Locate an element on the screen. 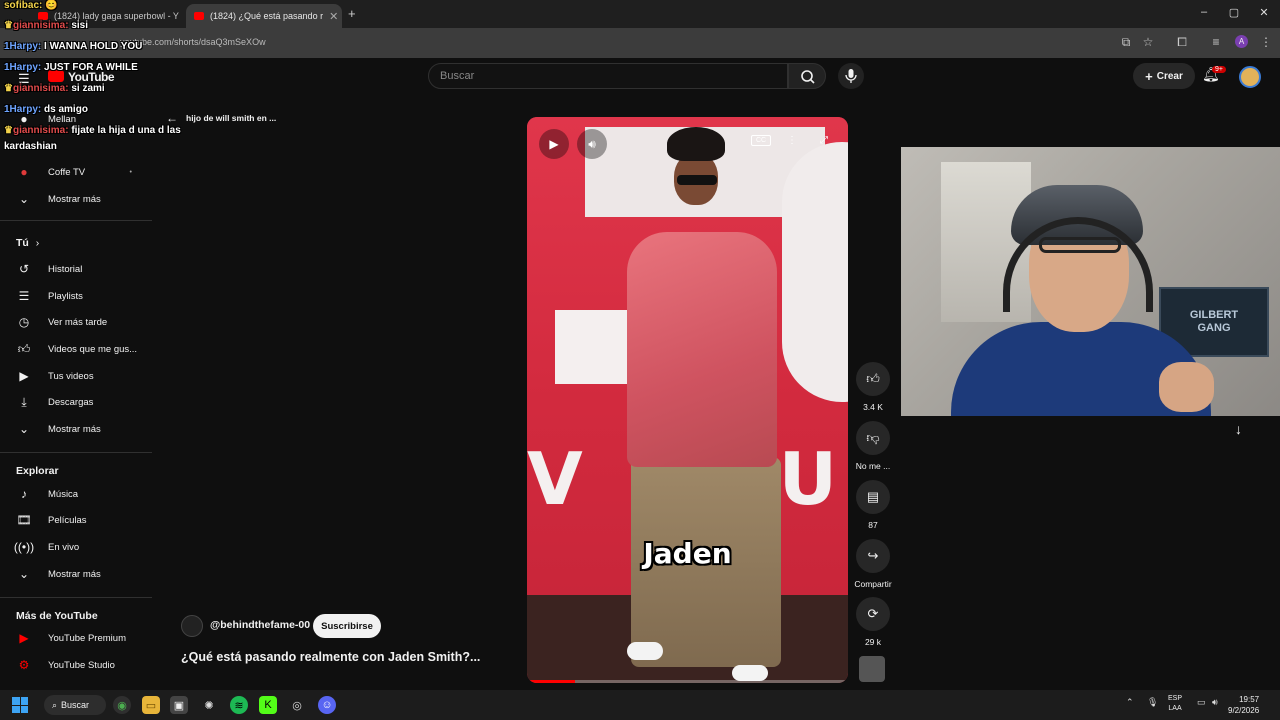 This screenshot has height=720, width=1280. fullscreen-icon: ⤢ is located at coordinates (824, 140).